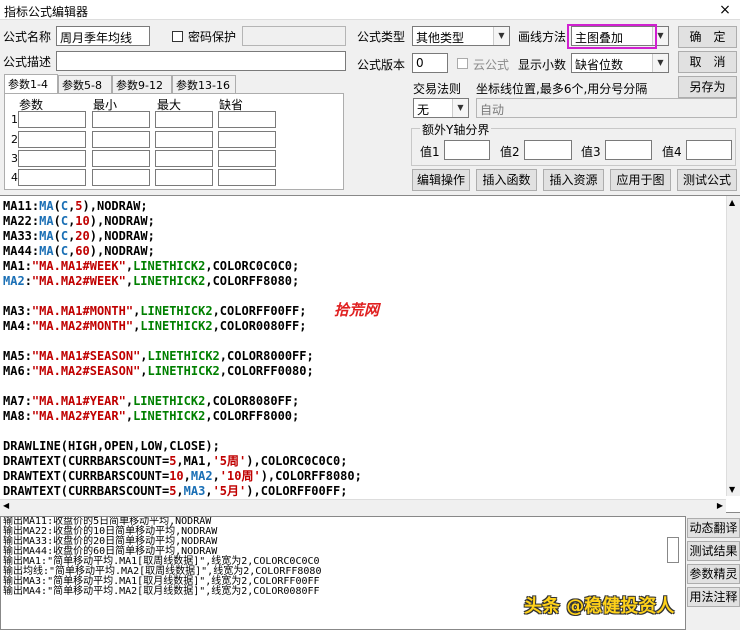  What do you see at coordinates (732, 202) in the screenshot?
I see `scroll-up-icon: ▲` at bounding box center [732, 202].